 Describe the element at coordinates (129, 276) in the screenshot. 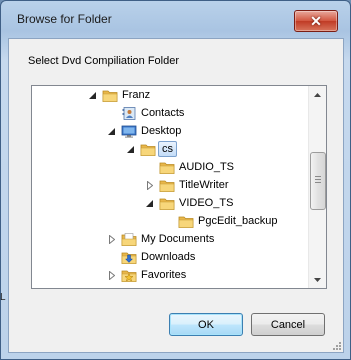

I see `favorites-icon` at that location.